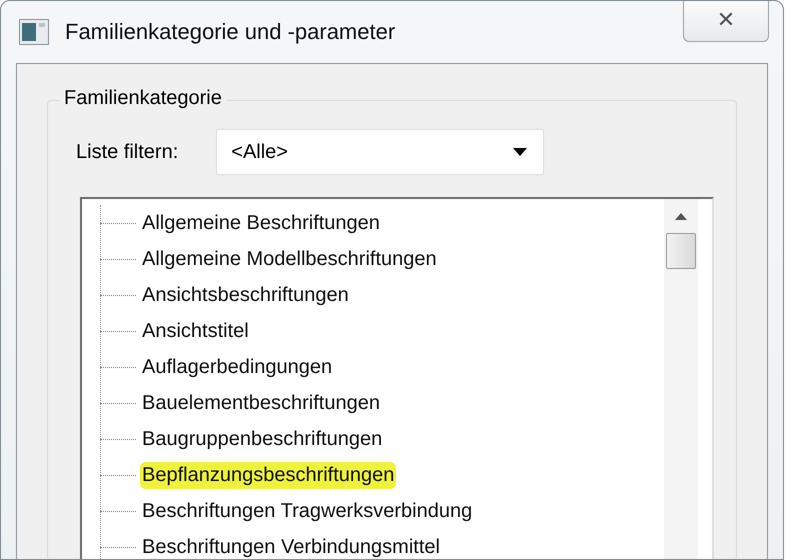 This screenshot has height=560, width=800. I want to click on tree-item: Bepflanzungsbeschriftungen, so click(268, 475).